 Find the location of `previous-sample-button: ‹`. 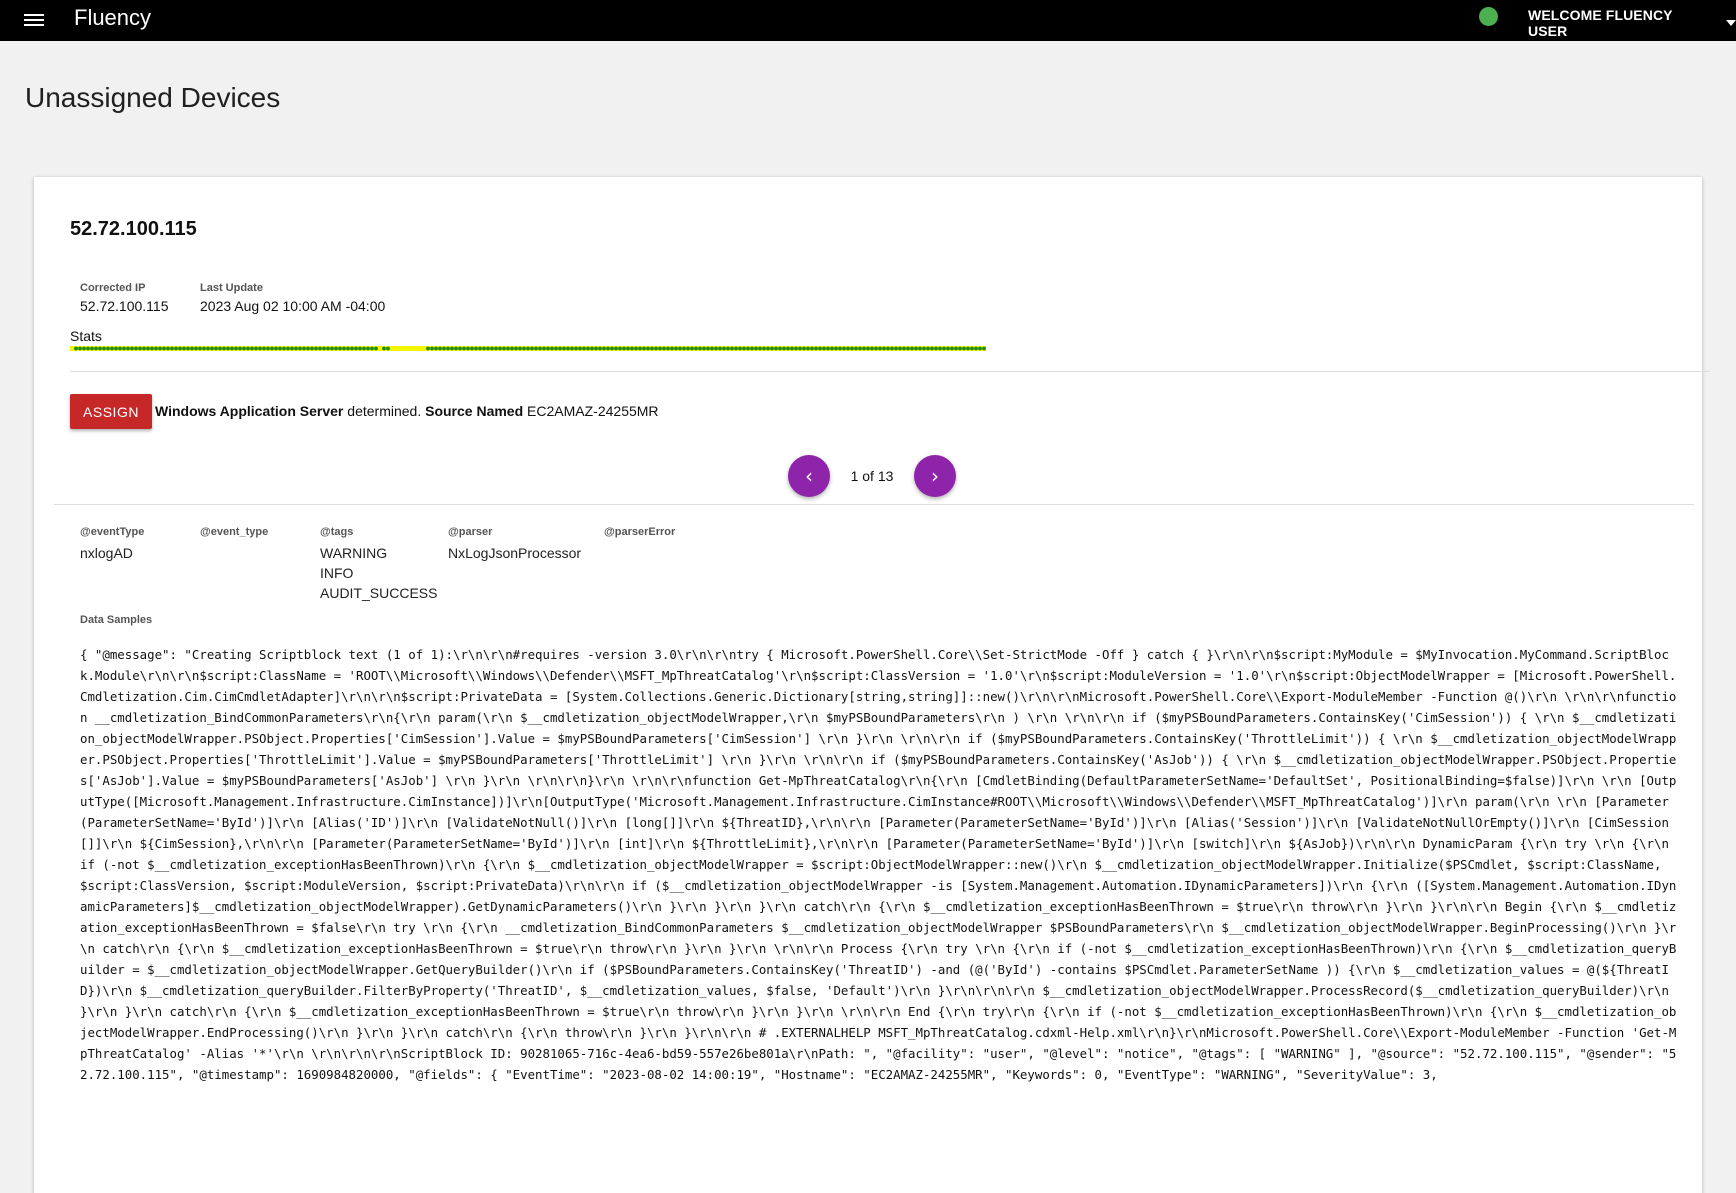

previous-sample-button: ‹ is located at coordinates (809, 476).